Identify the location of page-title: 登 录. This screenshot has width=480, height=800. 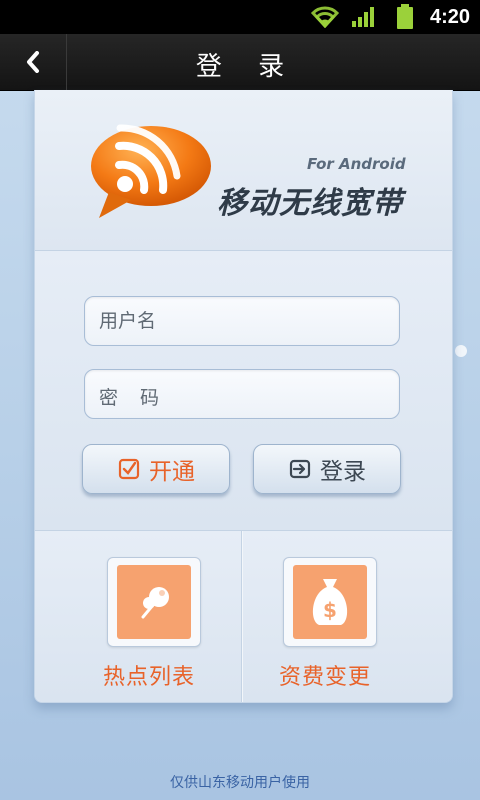
(247, 67).